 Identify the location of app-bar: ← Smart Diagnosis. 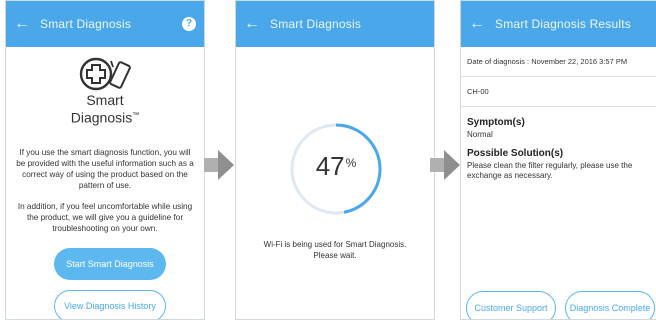
(335, 24).